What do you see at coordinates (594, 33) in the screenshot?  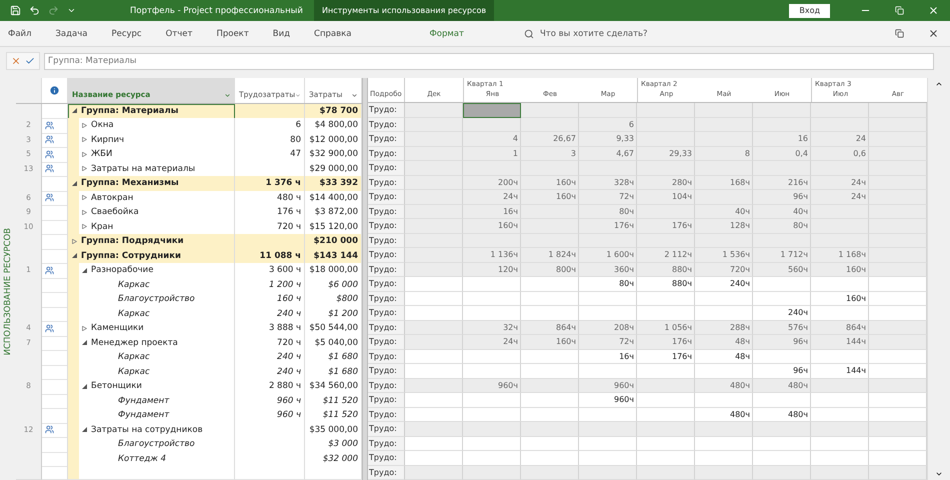 I see `search-placeholder: Что вы хотите сделать?` at bounding box center [594, 33].